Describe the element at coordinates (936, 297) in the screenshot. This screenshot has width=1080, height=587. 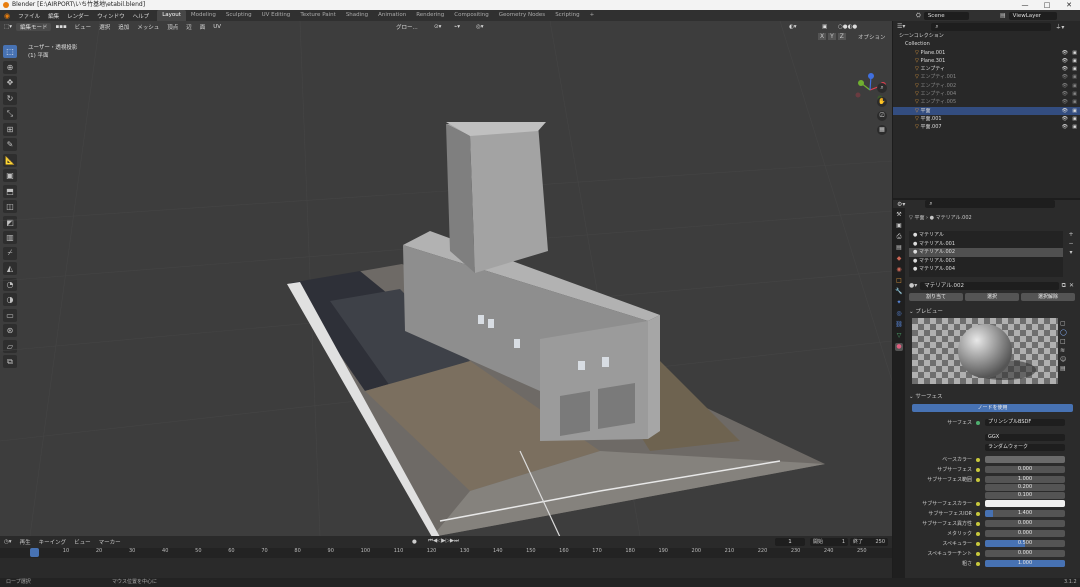
I see `assign-button: 割り当て` at that location.